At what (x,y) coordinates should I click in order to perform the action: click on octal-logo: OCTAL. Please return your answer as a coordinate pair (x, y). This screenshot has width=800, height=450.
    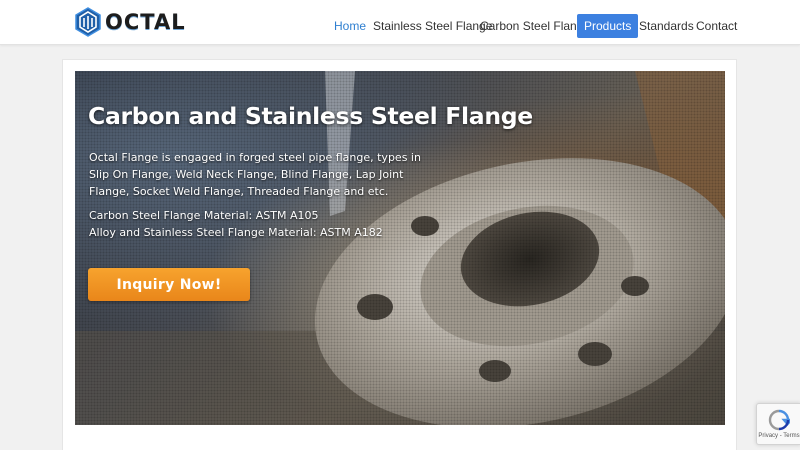
    Looking at the image, I should click on (131, 22).